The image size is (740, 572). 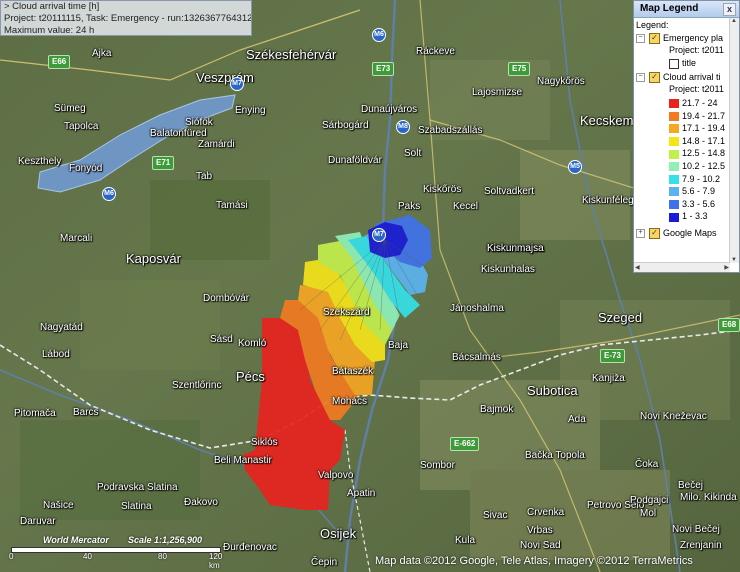 I want to click on legend-layer-cloud-project: Project: t2011, so click(x=696, y=89).